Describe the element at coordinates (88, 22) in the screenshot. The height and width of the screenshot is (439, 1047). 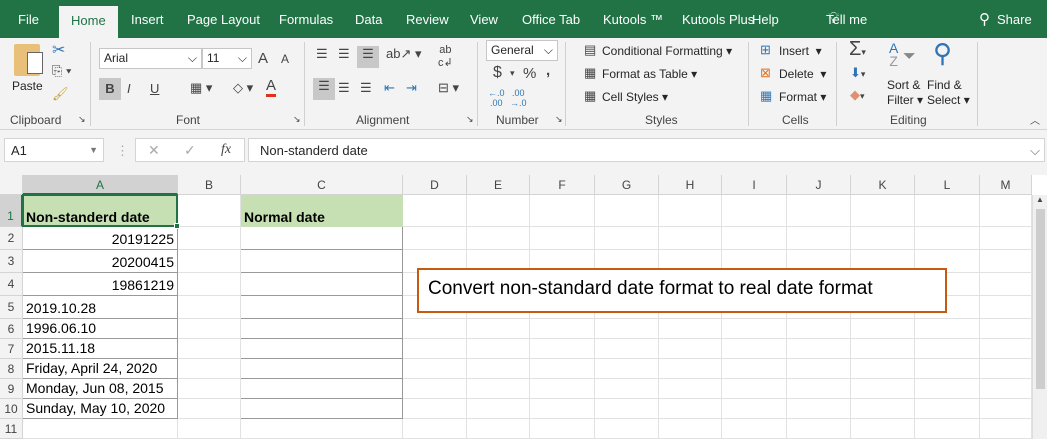
I see `tab-home: Home` at that location.